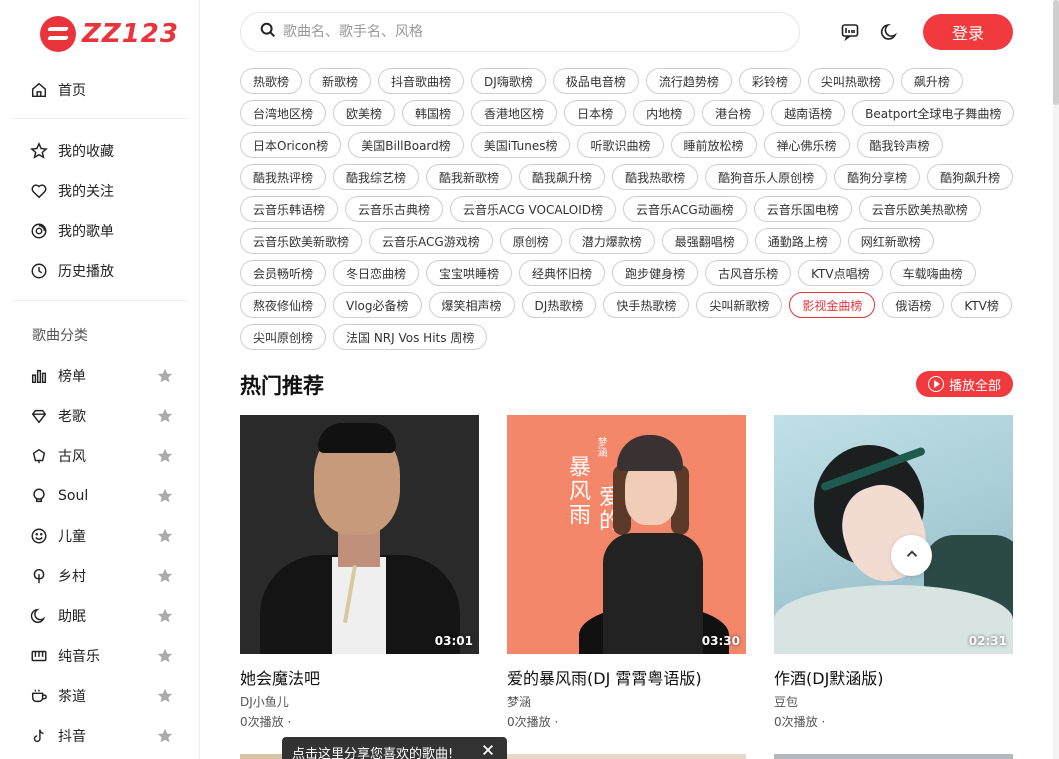 The width and height of the screenshot is (1059, 759). I want to click on category-oldies: 老歌, so click(110, 416).